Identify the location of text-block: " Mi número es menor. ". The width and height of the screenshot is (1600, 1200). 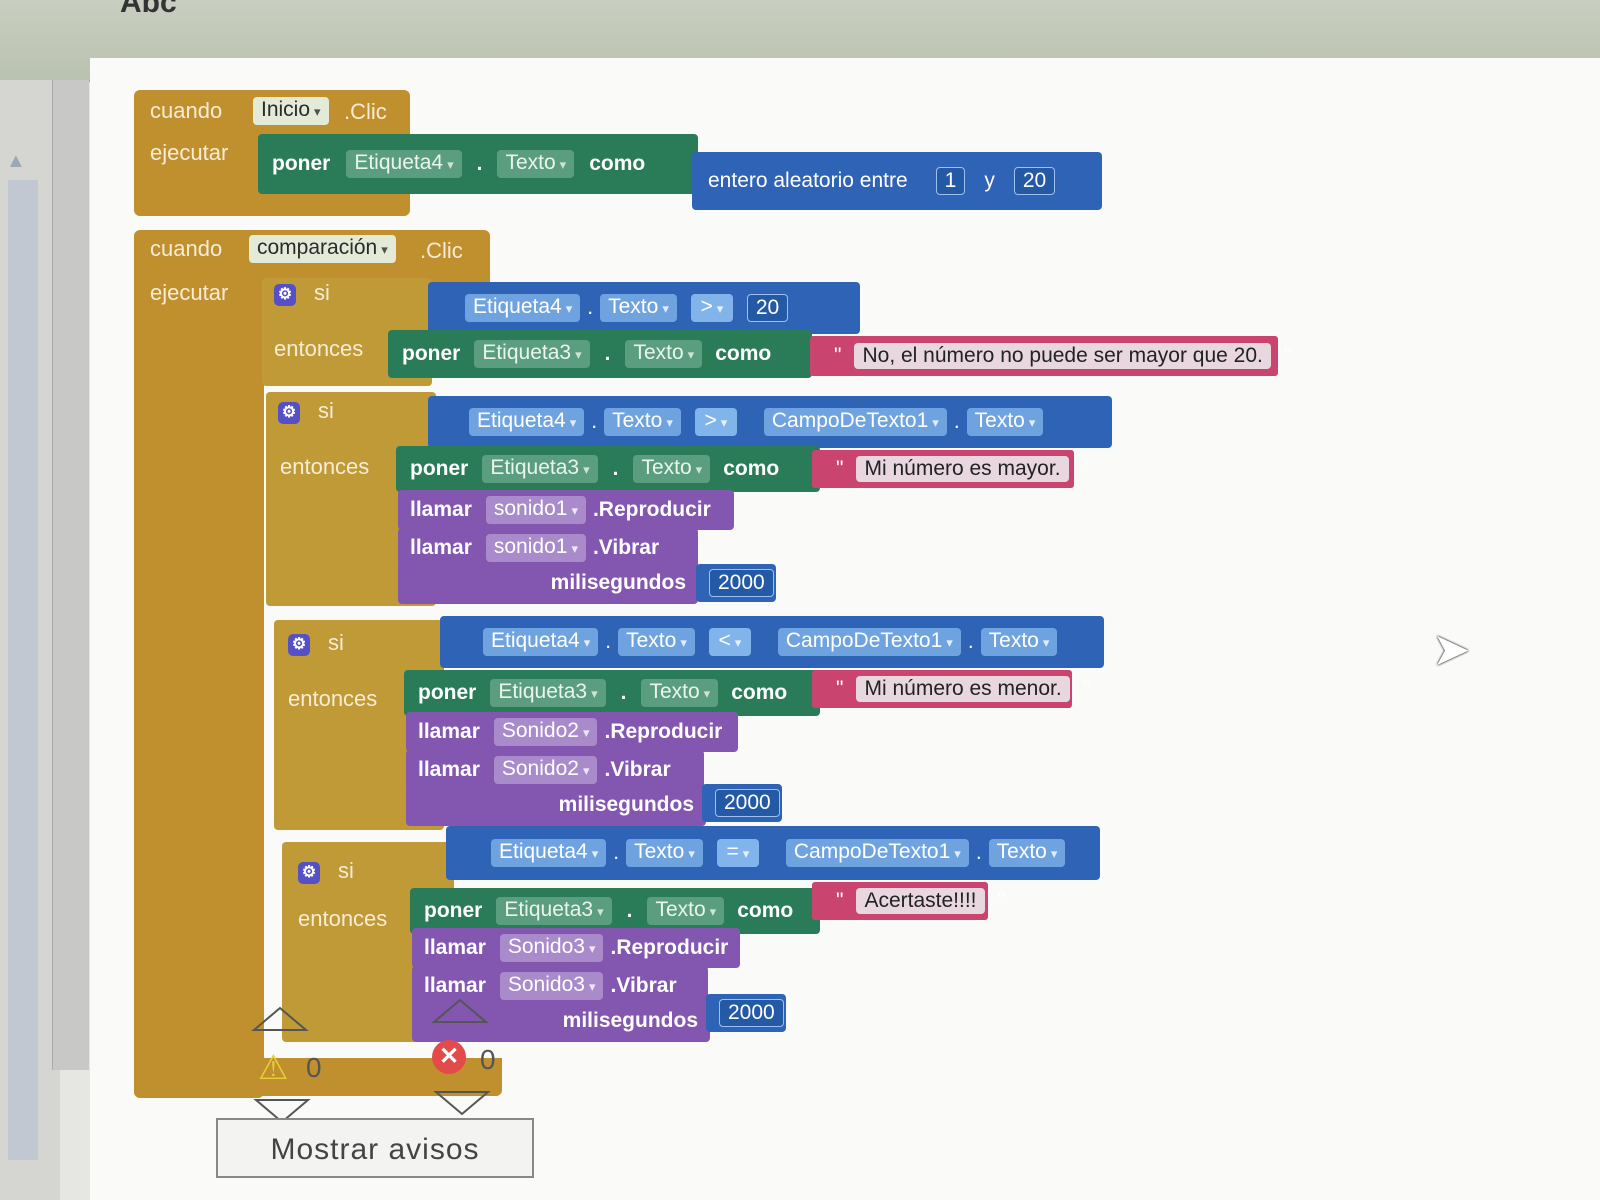
(951, 689).